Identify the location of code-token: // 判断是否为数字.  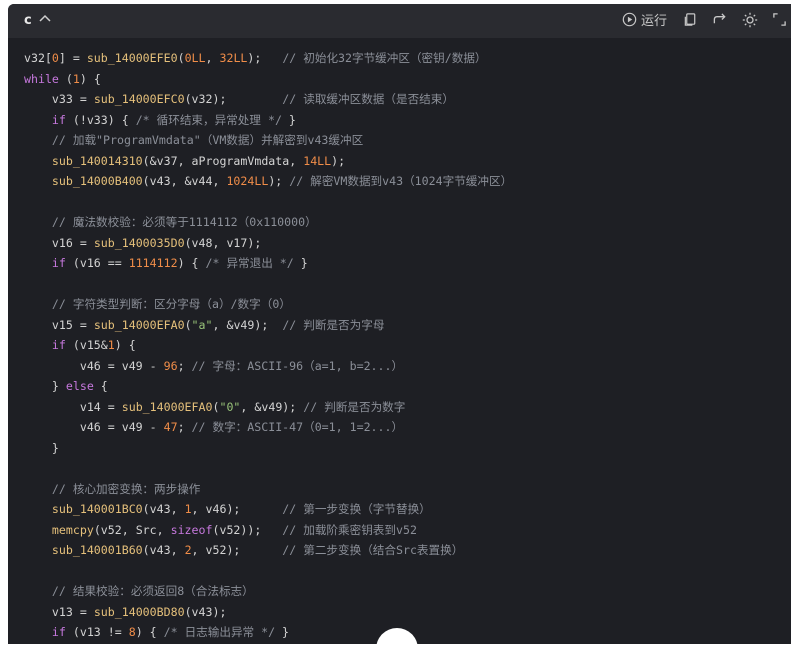
(354, 406).